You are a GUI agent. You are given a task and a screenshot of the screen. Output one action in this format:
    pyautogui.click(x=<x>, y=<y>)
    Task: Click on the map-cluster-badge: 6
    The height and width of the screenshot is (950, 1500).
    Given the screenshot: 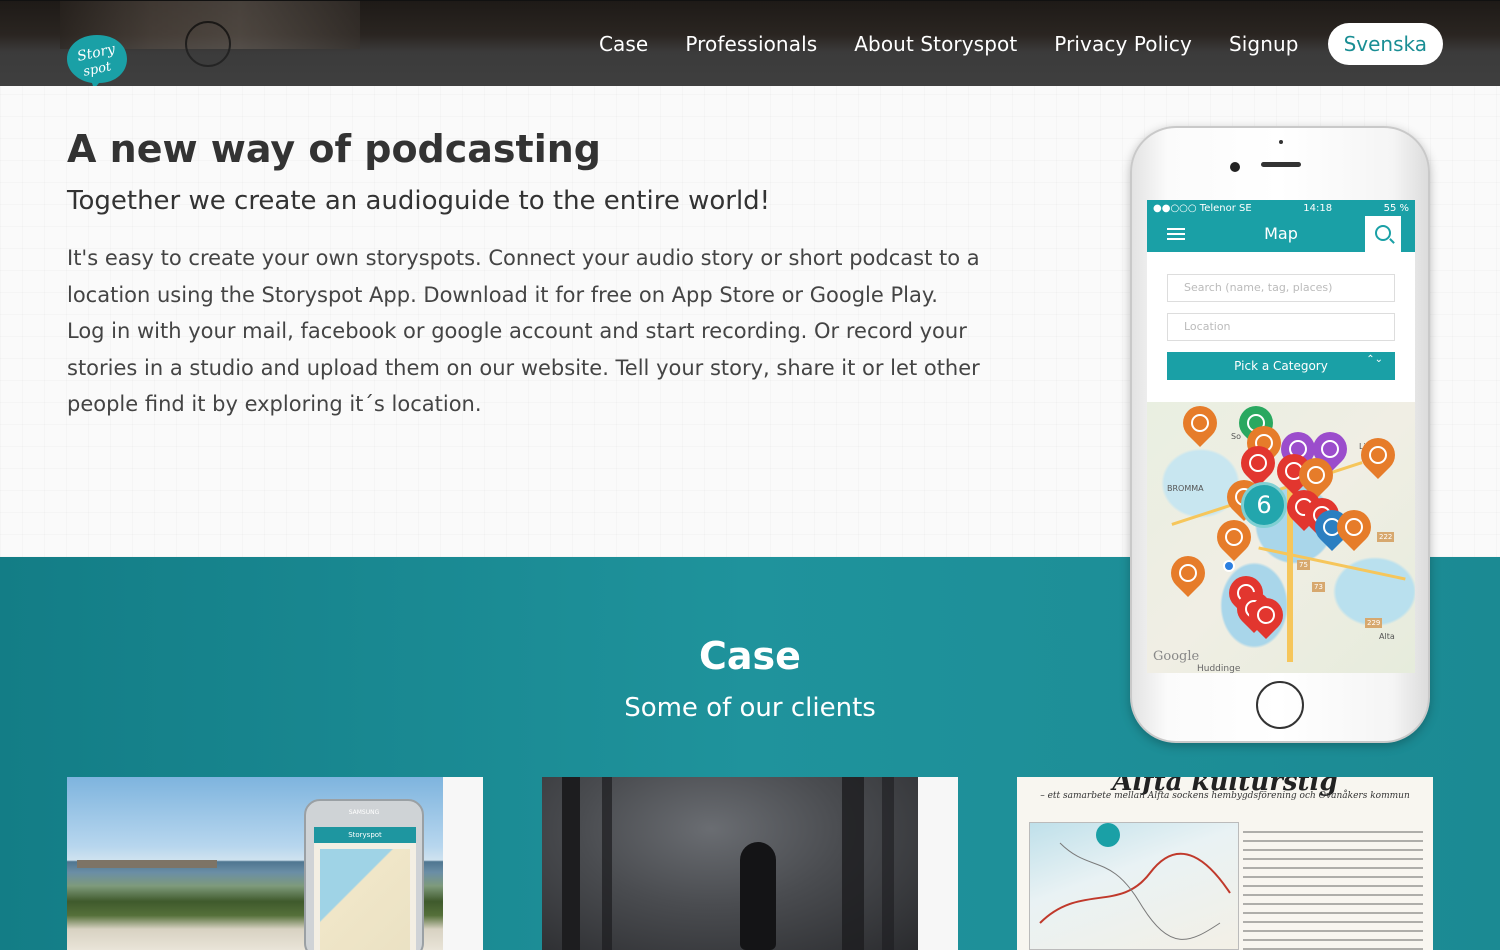 What is the action you would take?
    pyautogui.click(x=1264, y=505)
    